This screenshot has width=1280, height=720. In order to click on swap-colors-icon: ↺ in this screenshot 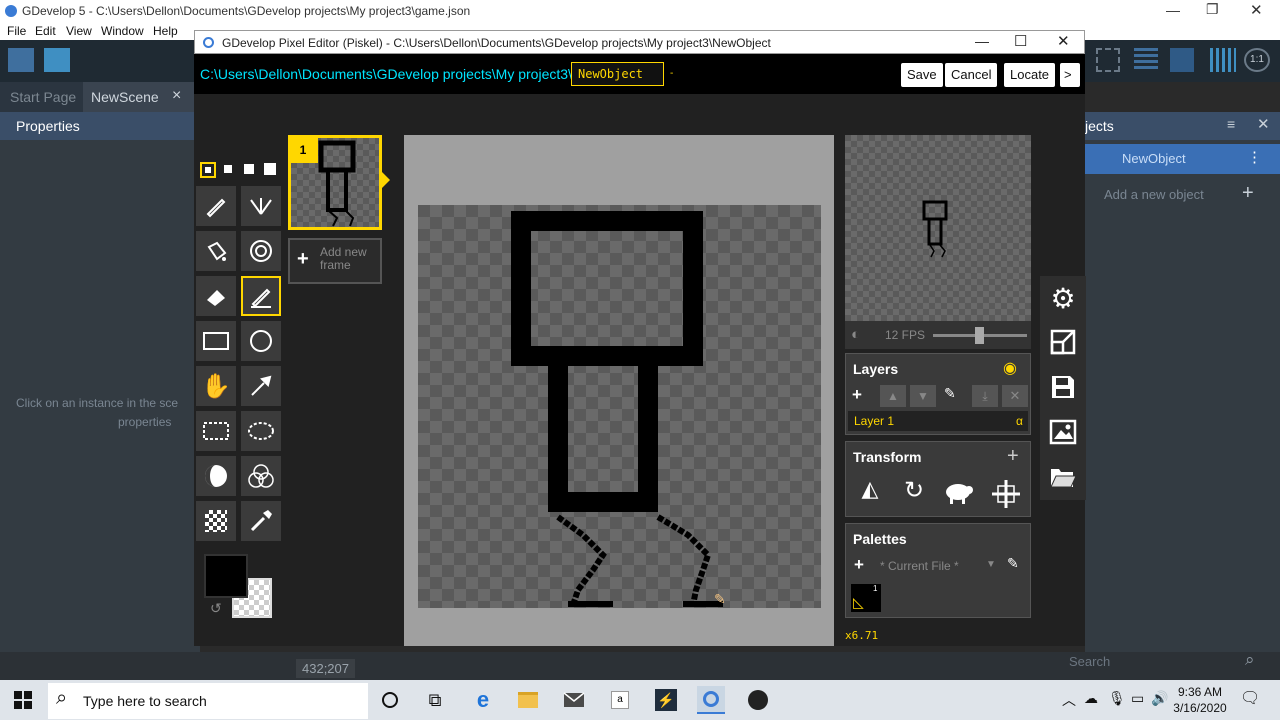, I will do `click(216, 608)`.